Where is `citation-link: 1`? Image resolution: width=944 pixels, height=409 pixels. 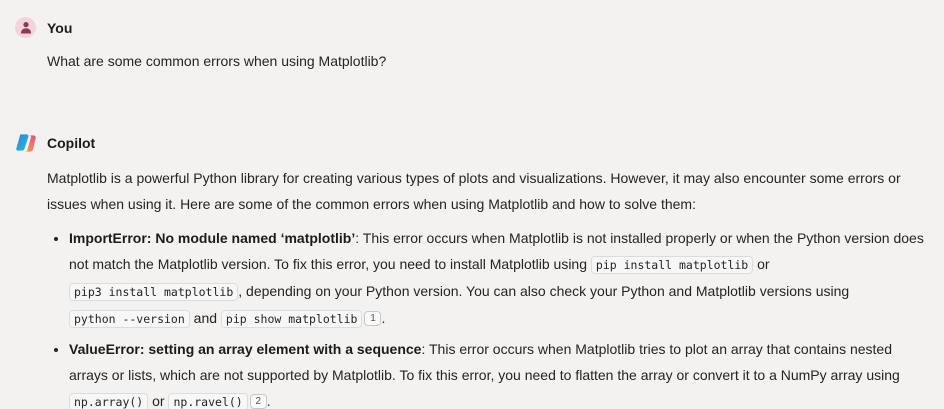
citation-link: 1 is located at coordinates (373, 318).